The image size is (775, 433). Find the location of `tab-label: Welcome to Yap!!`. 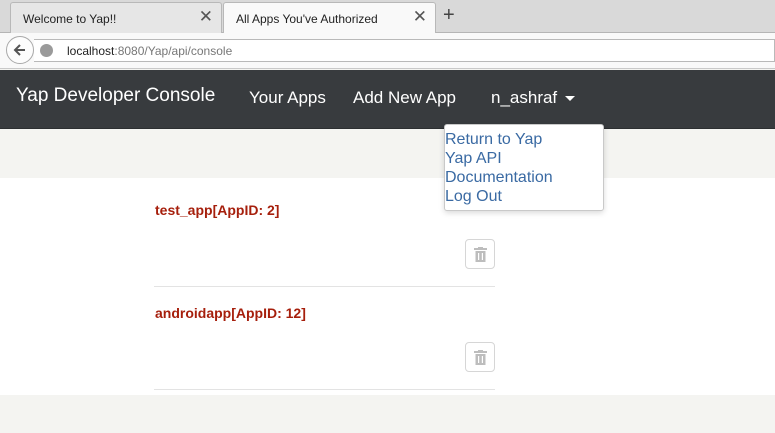

tab-label: Welcome to Yap!! is located at coordinates (70, 19).